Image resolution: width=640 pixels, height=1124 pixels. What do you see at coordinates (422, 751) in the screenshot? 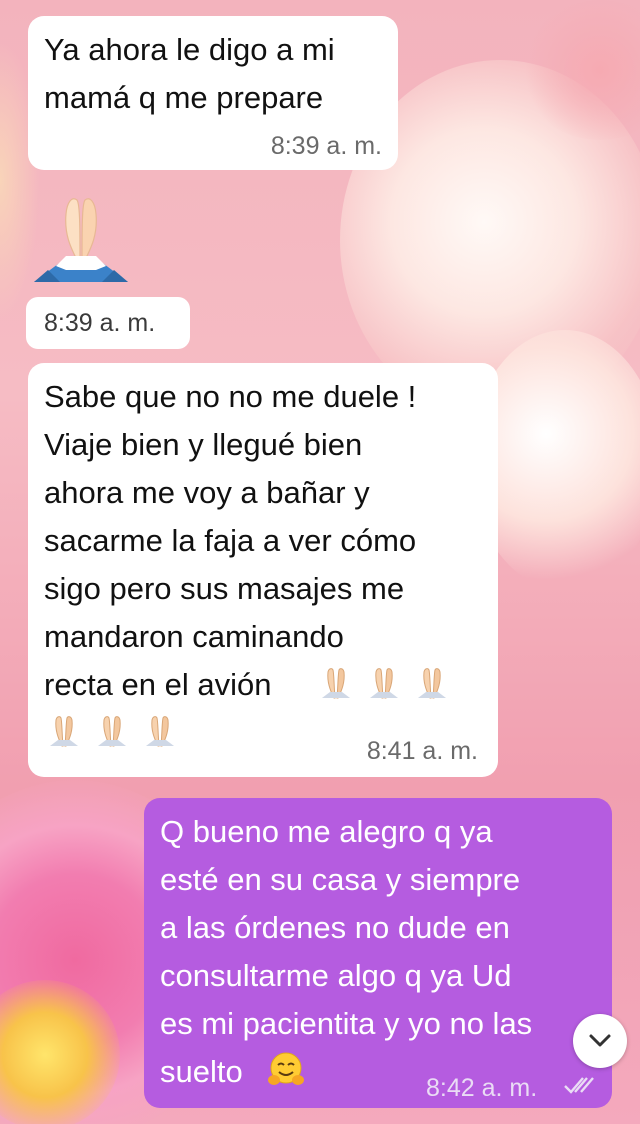
I see `message-timestamp: 8:41 a. m.` at bounding box center [422, 751].